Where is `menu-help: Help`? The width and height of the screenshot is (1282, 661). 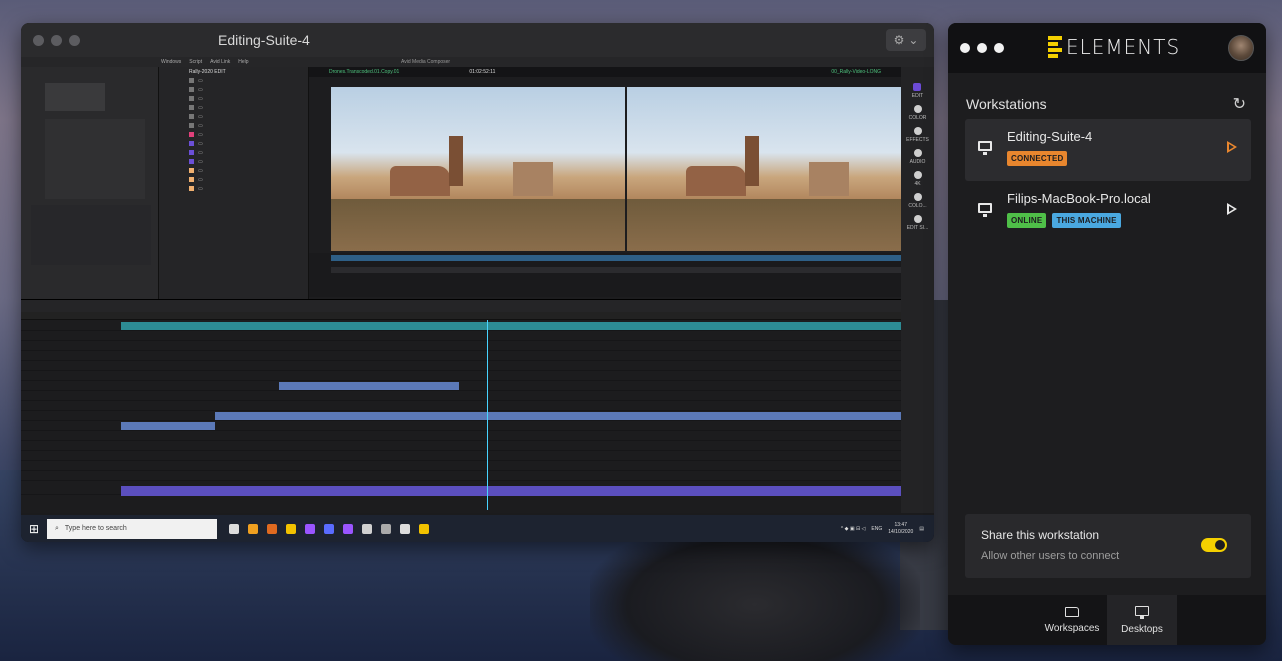
menu-help: Help is located at coordinates (243, 62).